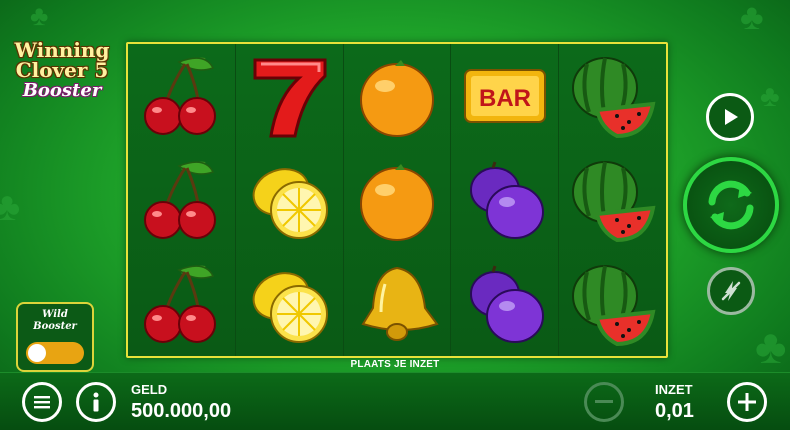  What do you see at coordinates (395, 364) in the screenshot?
I see `bet-hint-text: PLAATS JE INZET` at bounding box center [395, 364].